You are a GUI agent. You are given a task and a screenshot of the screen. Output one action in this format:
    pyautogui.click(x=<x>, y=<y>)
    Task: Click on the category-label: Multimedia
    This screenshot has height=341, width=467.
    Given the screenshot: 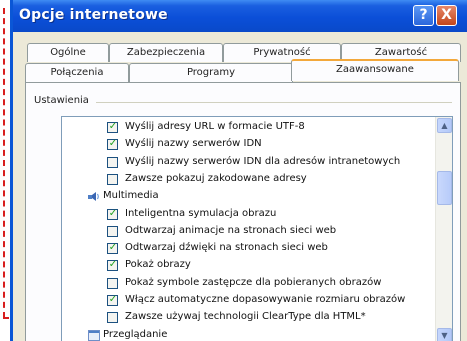 What is the action you would take?
    pyautogui.click(x=131, y=196)
    